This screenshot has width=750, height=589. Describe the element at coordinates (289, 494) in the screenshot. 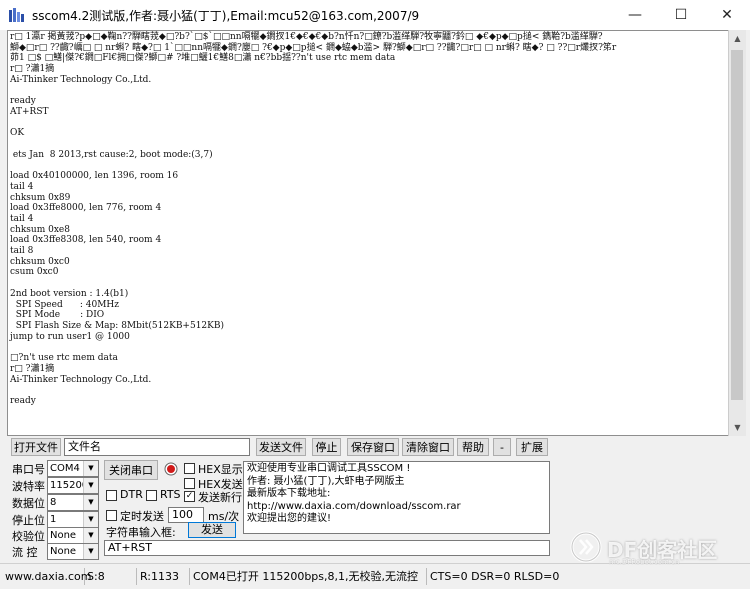

I see `info-line-download: 最新版本下载地址:` at that location.